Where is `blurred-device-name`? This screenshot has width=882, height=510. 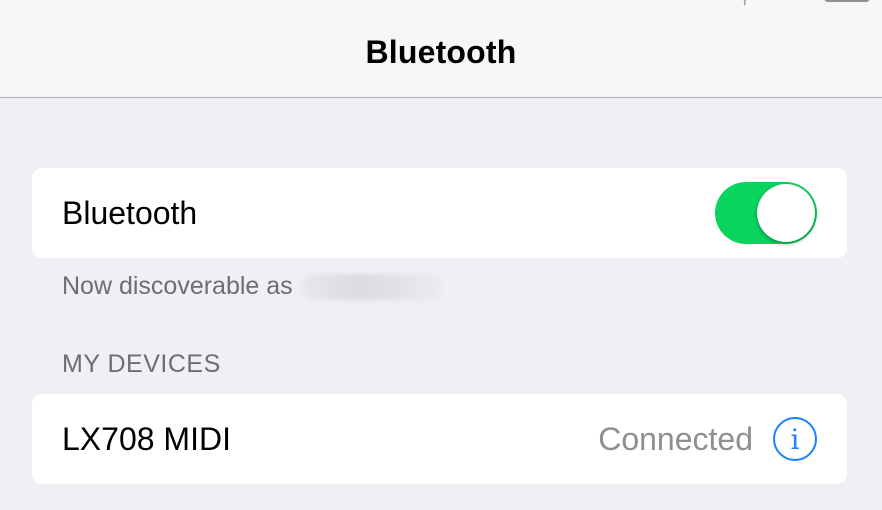
blurred-device-name is located at coordinates (371, 286).